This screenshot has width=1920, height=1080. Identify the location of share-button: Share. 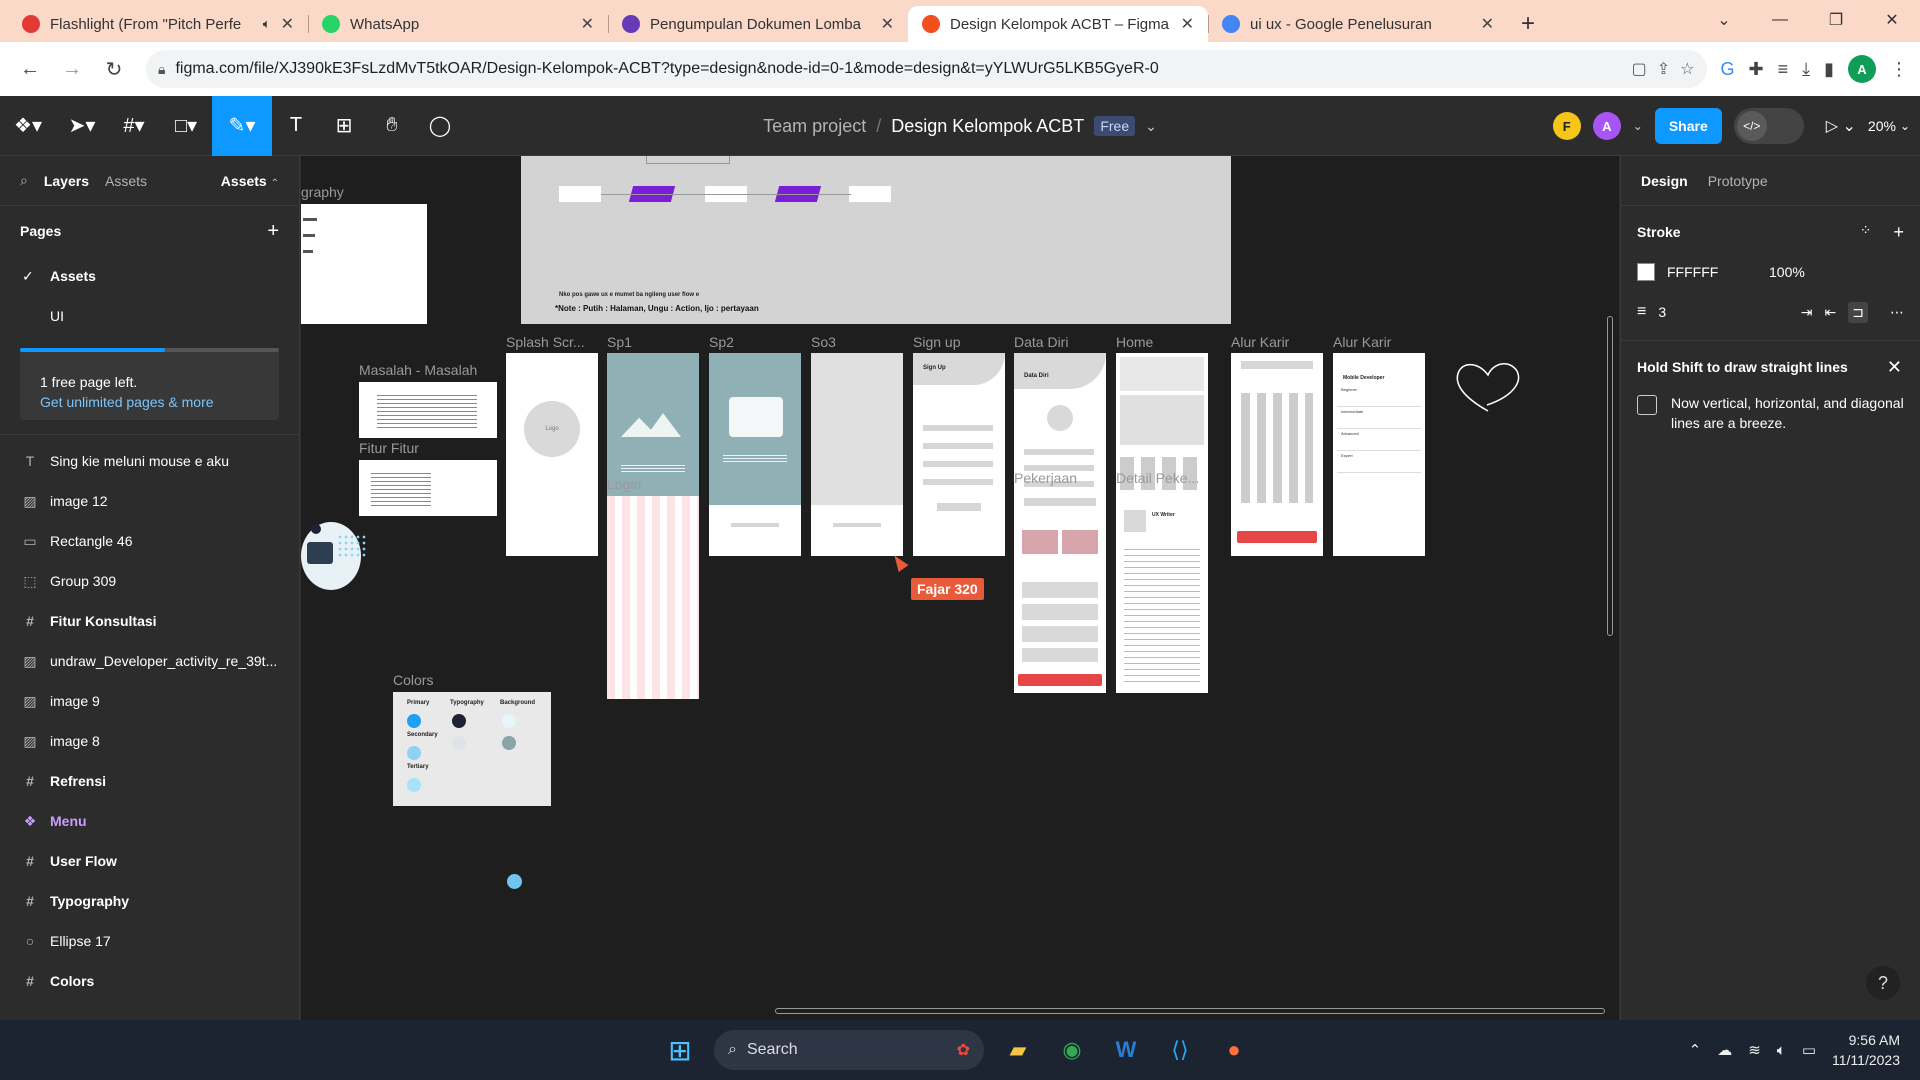
(1688, 126).